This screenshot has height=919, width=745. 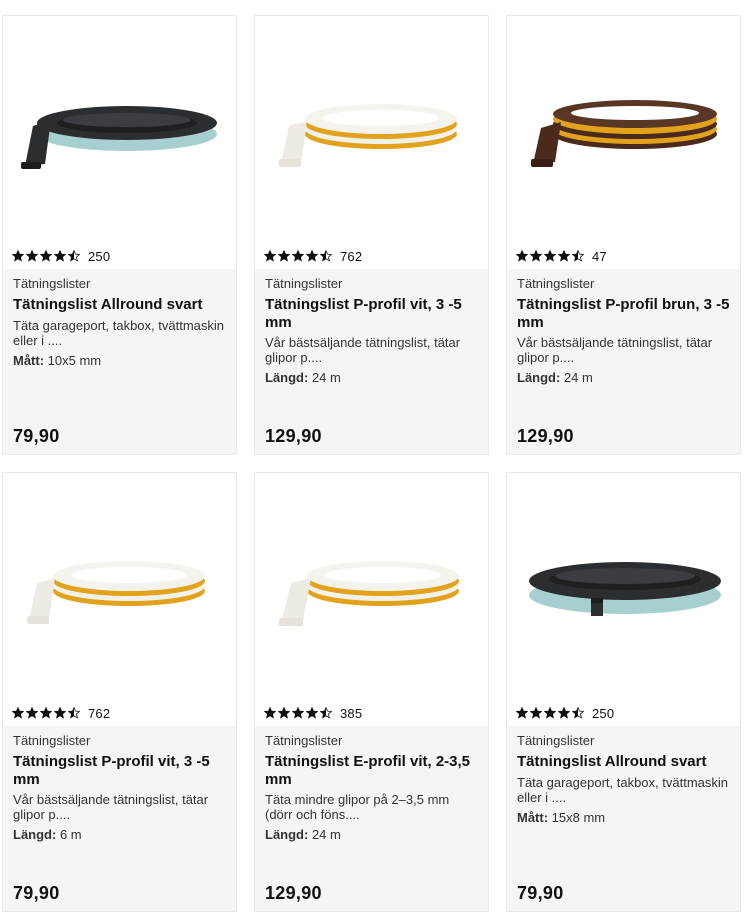 I want to click on product-title: Tätningslist P-profil brun, 3 -5 mm, so click(x=623, y=313).